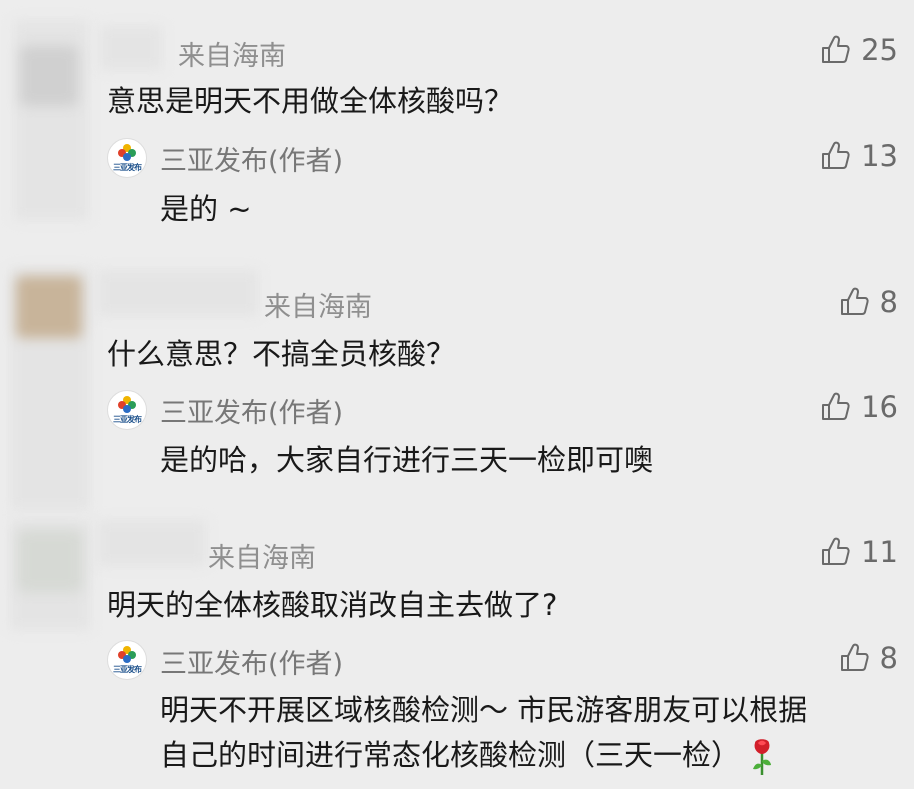 The width and height of the screenshot is (914, 789). I want to click on like-count: 13, so click(879, 156).